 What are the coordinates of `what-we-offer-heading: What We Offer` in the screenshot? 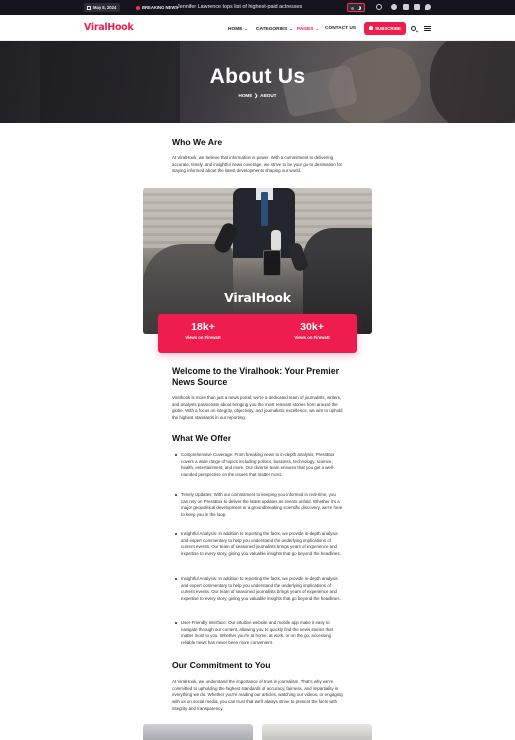 It's located at (202, 438).